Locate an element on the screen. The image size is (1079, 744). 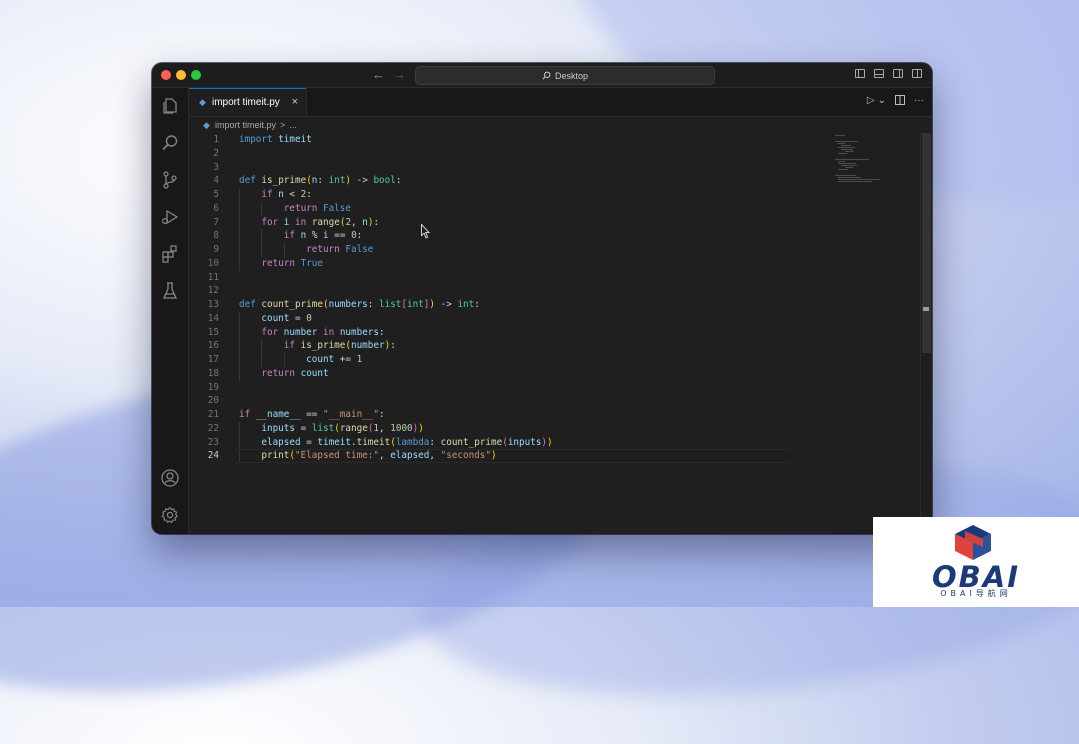
vertical-scrollbar is located at coordinates (926, 333).